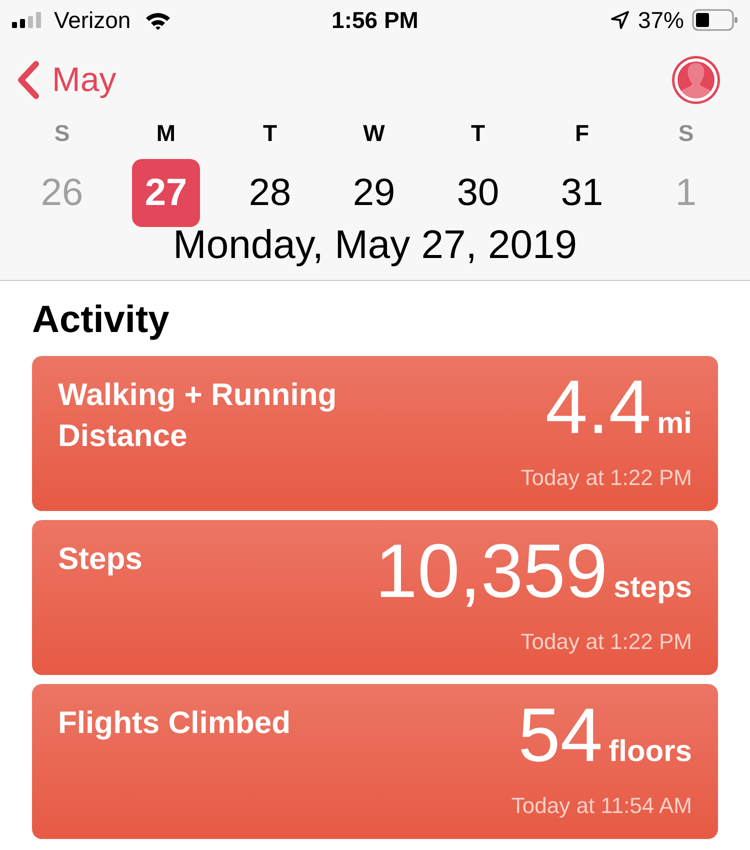 This screenshot has height=850, width=750. What do you see at coordinates (62, 193) in the screenshot?
I see `date-button: 26` at bounding box center [62, 193].